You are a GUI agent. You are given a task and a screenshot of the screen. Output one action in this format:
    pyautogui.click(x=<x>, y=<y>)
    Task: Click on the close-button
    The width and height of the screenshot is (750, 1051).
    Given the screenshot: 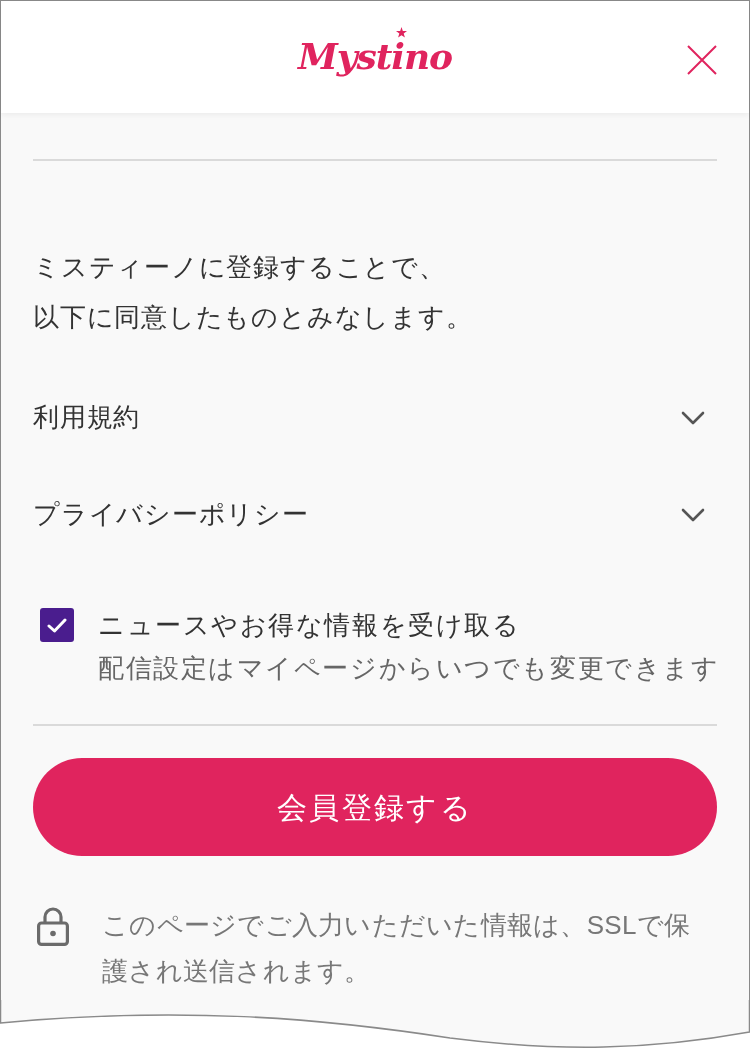 What is the action you would take?
    pyautogui.click(x=702, y=60)
    